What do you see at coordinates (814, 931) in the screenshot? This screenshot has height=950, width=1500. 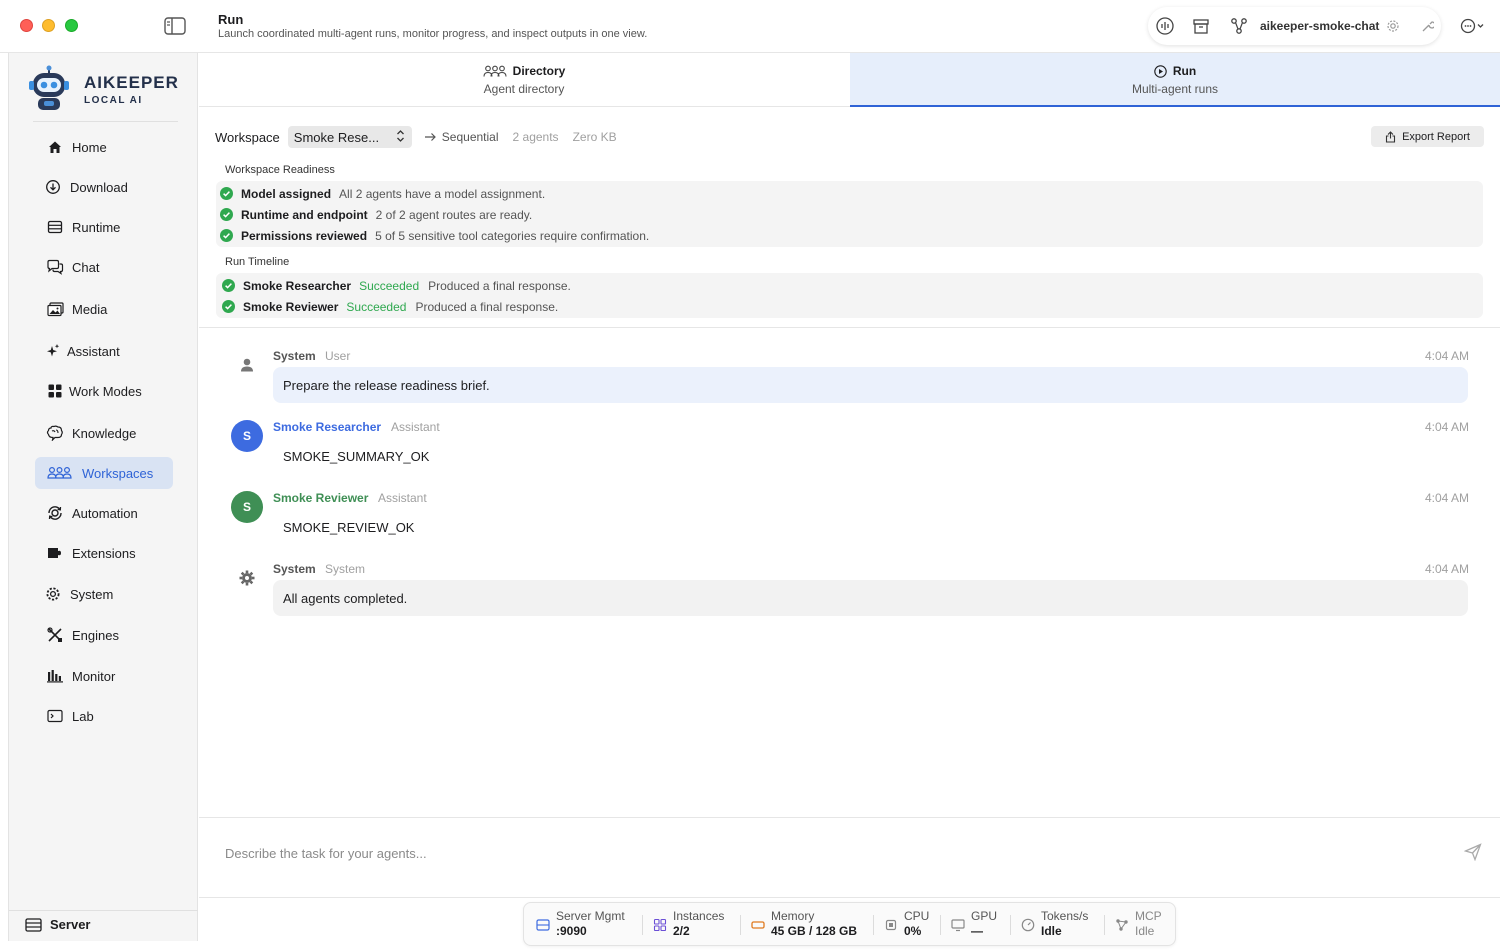 I see `status-value: 45 GB / 128 GB` at bounding box center [814, 931].